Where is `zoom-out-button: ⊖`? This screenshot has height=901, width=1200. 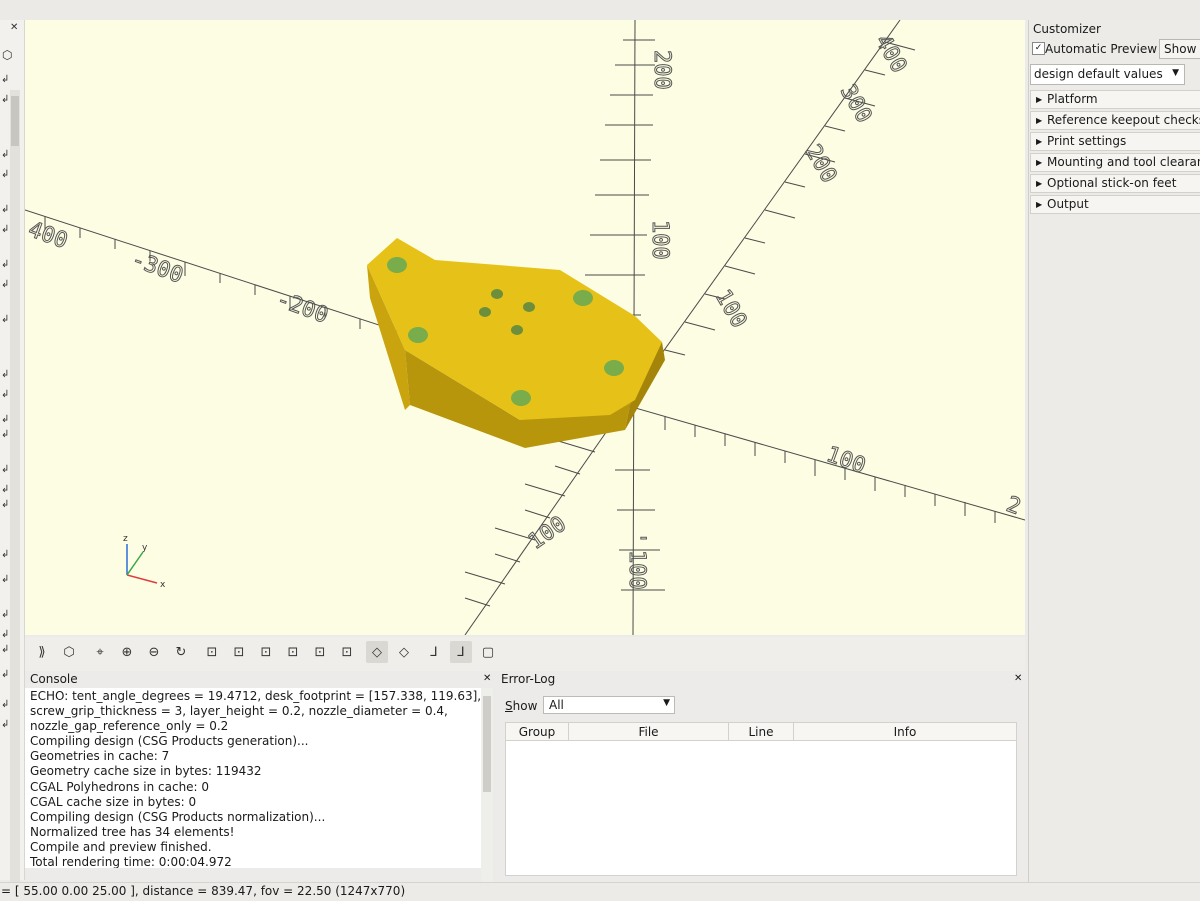
zoom-out-button: ⊖ is located at coordinates (154, 652).